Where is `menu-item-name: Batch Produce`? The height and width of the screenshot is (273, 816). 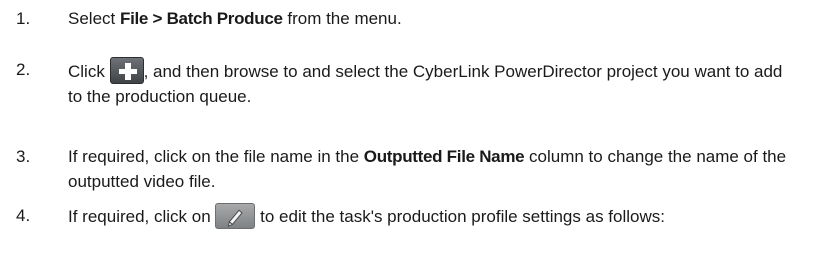 menu-item-name: Batch Produce is located at coordinates (224, 18).